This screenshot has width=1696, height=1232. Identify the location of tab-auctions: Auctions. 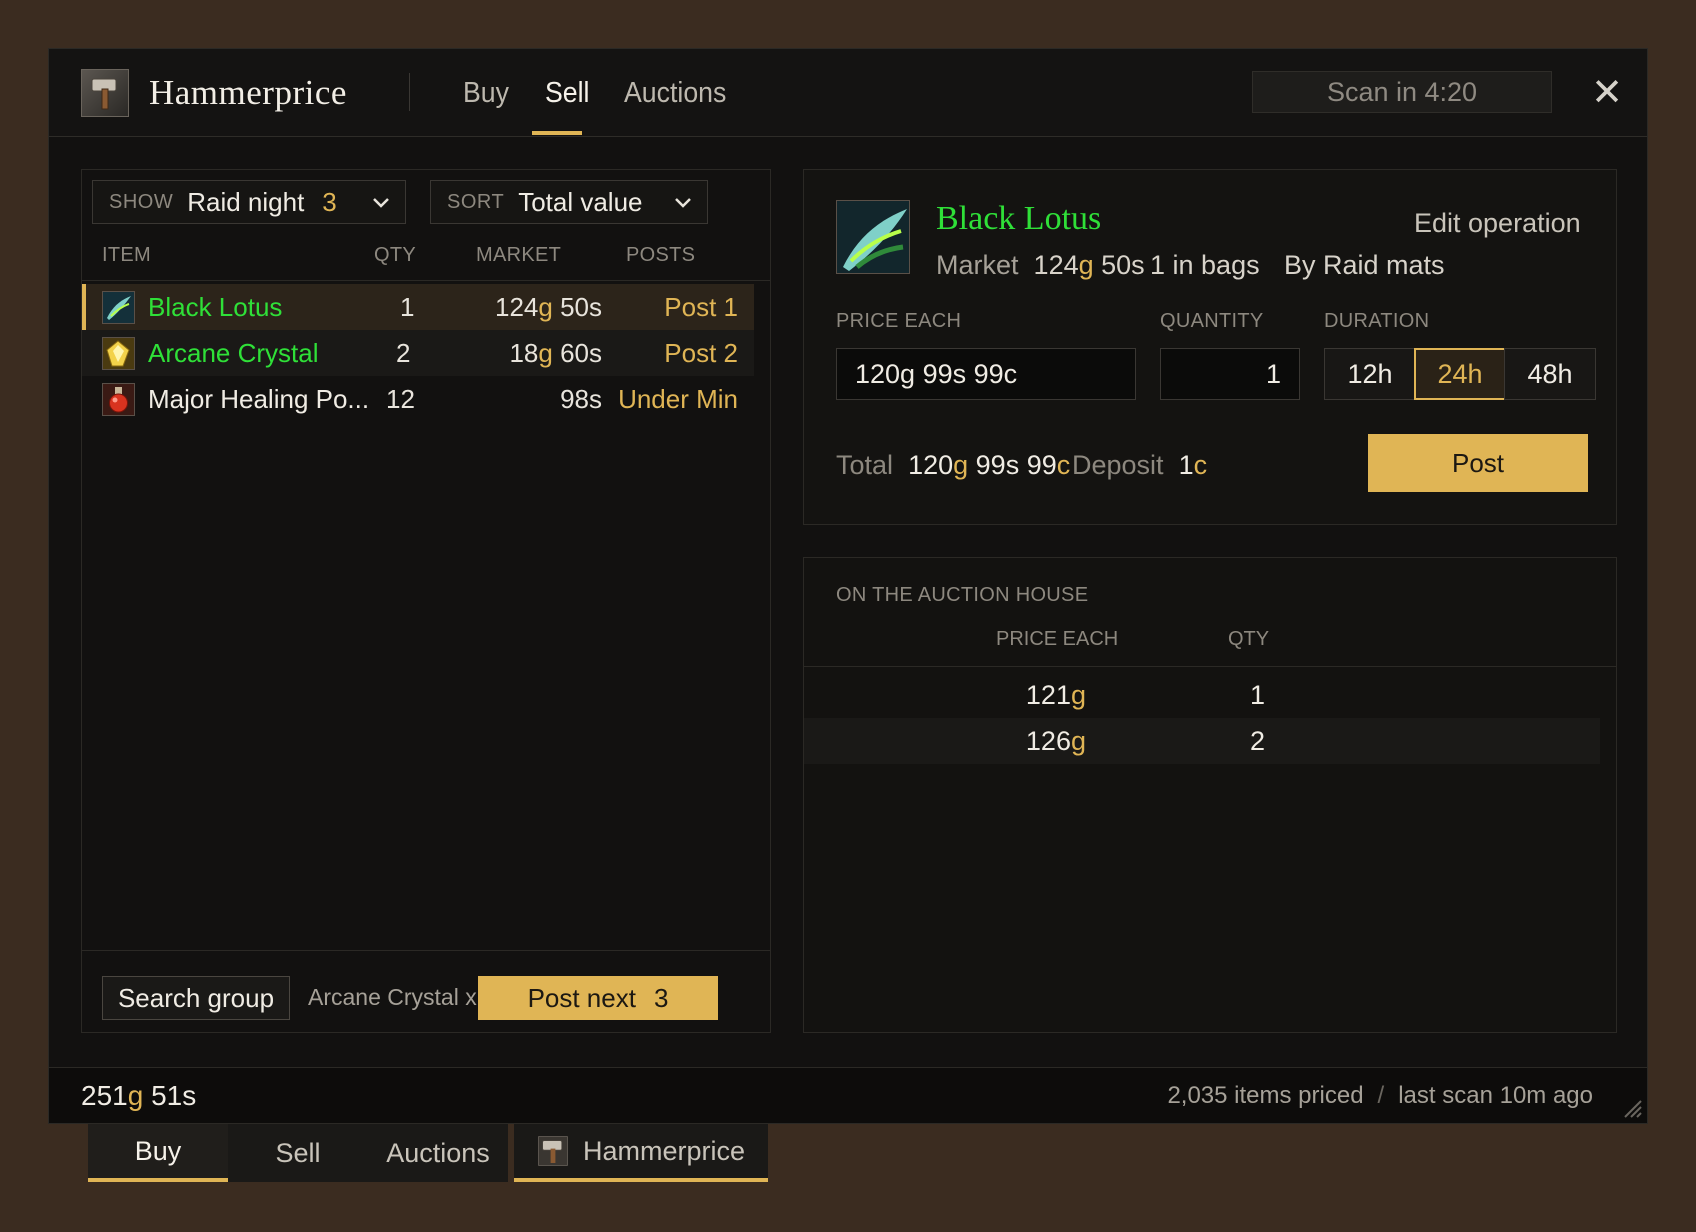
(675, 93).